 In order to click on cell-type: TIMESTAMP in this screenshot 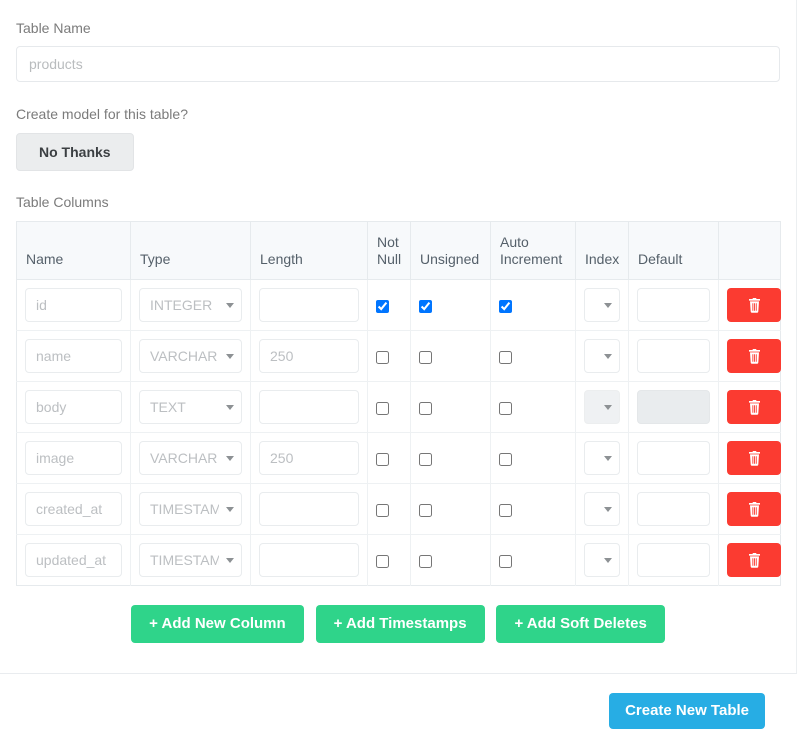, I will do `click(190, 560)`.